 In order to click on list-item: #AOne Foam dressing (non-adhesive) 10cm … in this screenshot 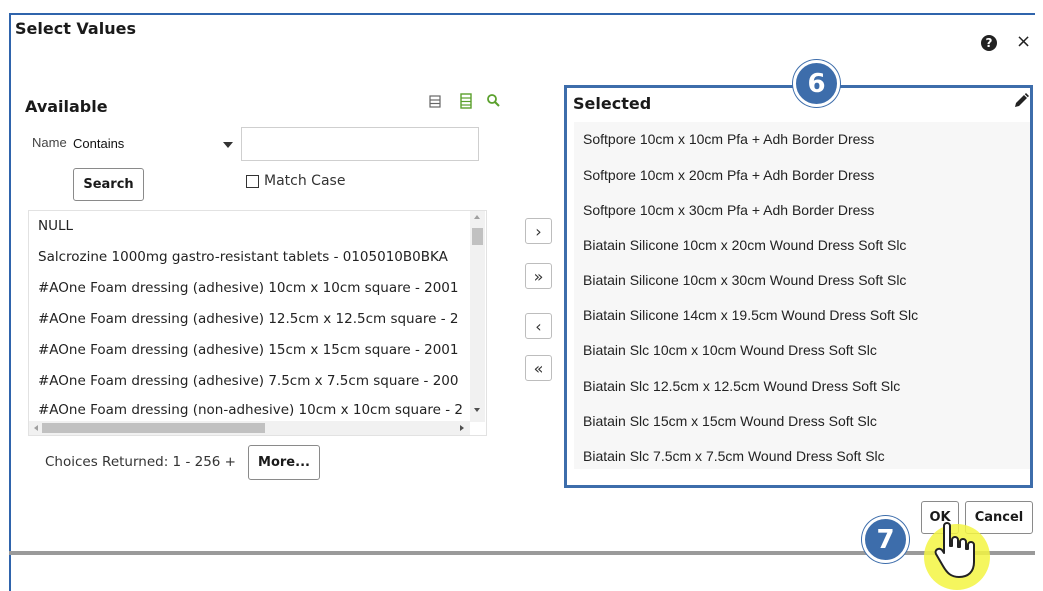, I will do `click(254, 410)`.